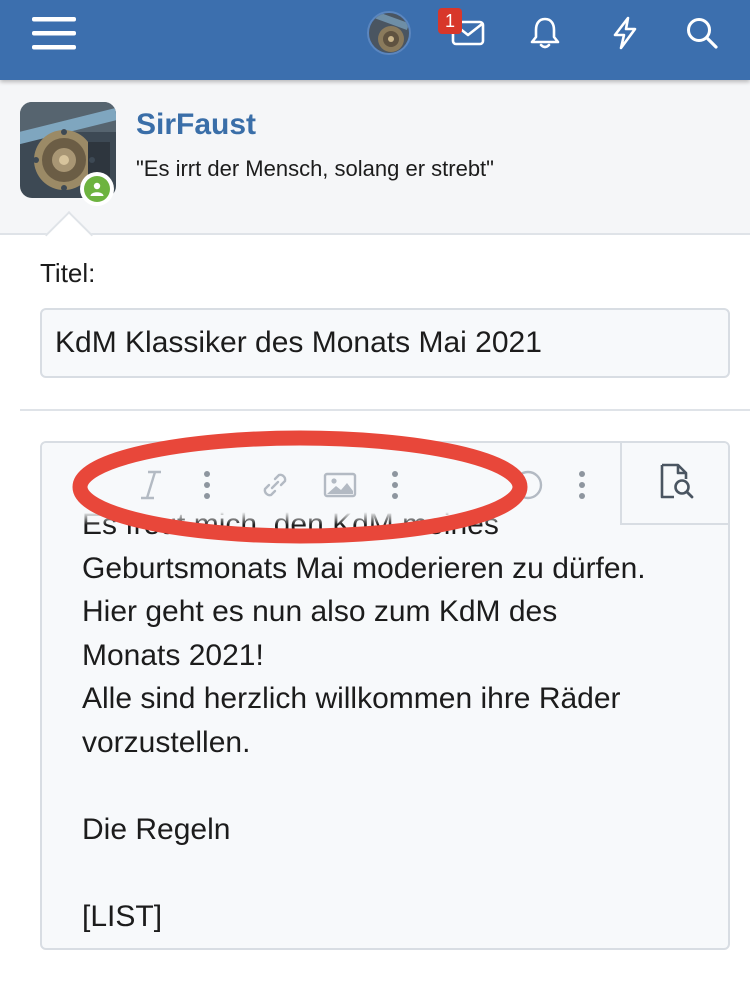  I want to click on top-app-bar: 1, so click(375, 40).